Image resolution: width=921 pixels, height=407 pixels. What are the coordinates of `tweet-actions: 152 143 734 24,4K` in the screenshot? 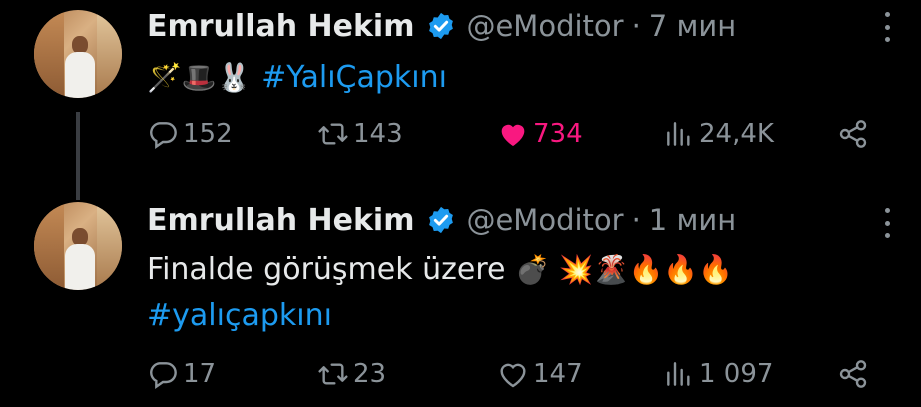 It's located at (514, 138).